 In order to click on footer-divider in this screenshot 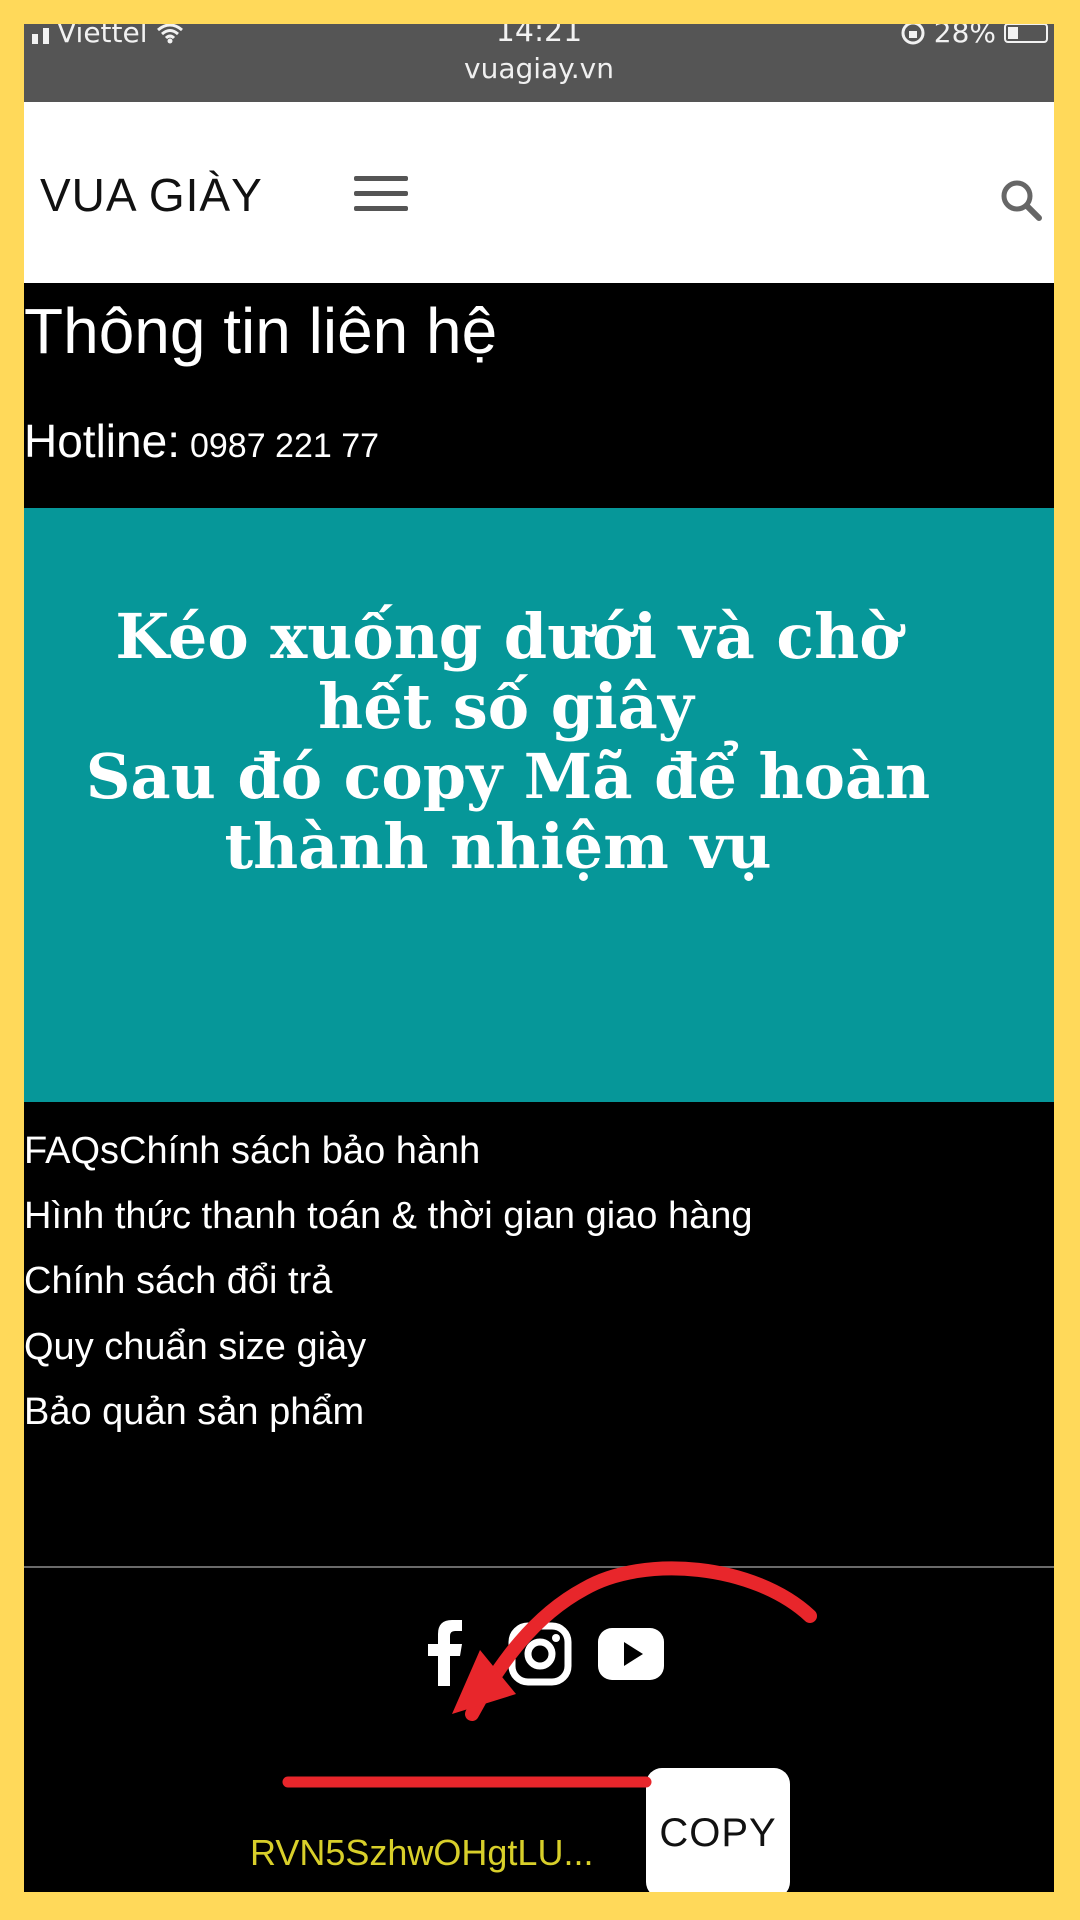, I will do `click(539, 1567)`.